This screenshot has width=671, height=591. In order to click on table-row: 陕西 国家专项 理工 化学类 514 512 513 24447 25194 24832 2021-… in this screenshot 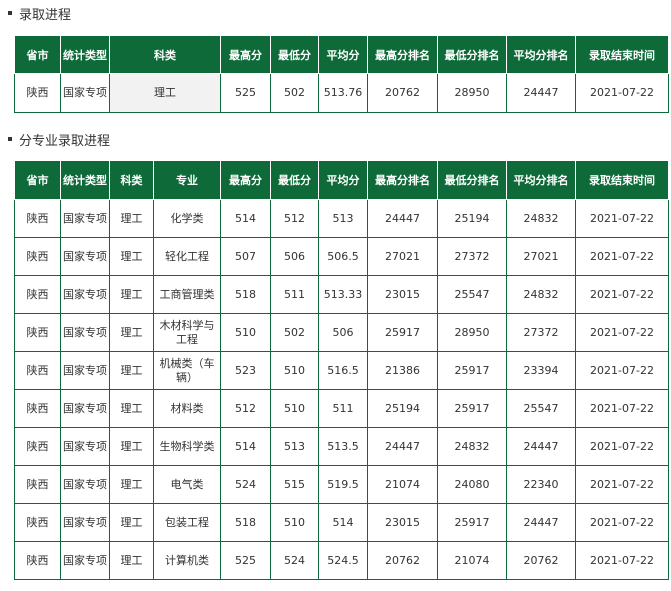, I will do `click(341, 218)`.